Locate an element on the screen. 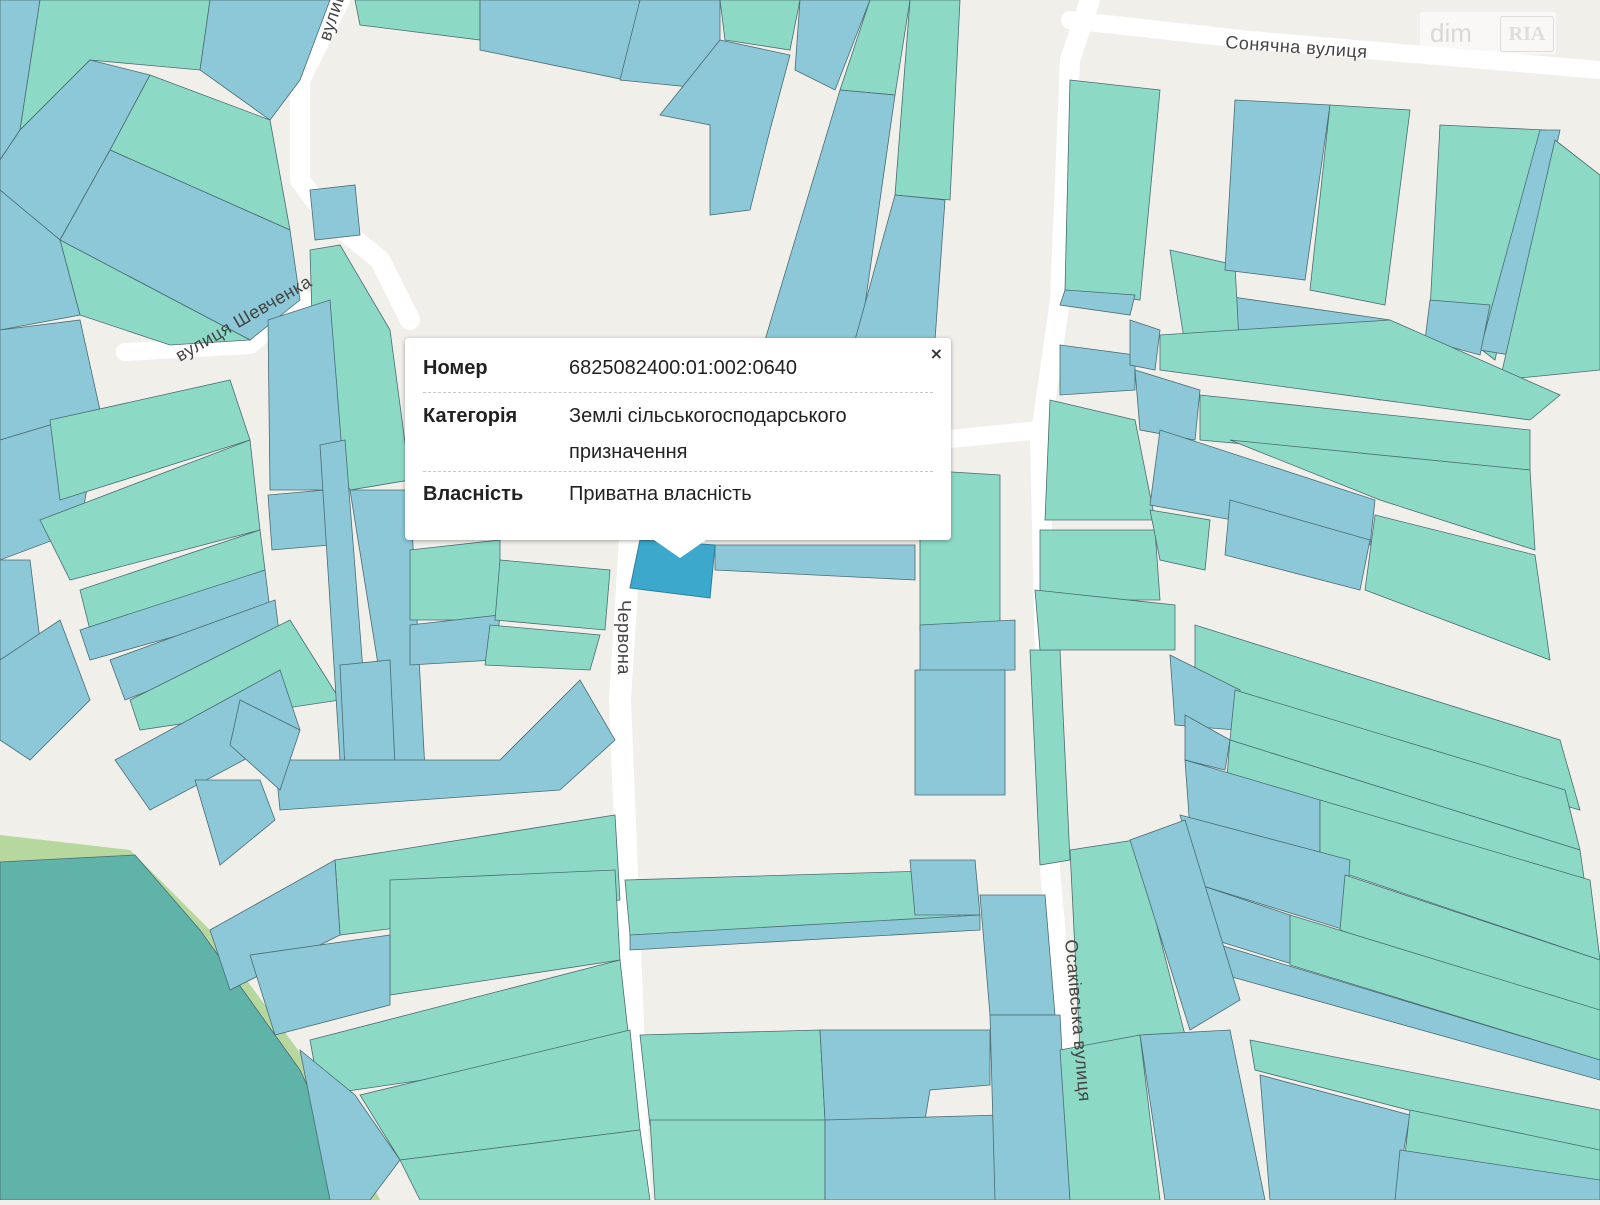  popup-value-ownership: Приватна власність is located at coordinates (660, 494).